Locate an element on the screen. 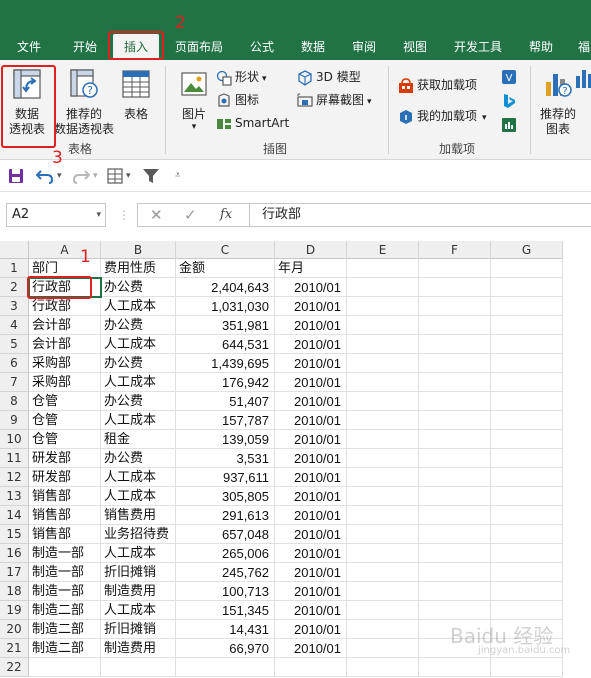 This screenshot has width=591, height=678. people-graph-icon is located at coordinates (509, 125).